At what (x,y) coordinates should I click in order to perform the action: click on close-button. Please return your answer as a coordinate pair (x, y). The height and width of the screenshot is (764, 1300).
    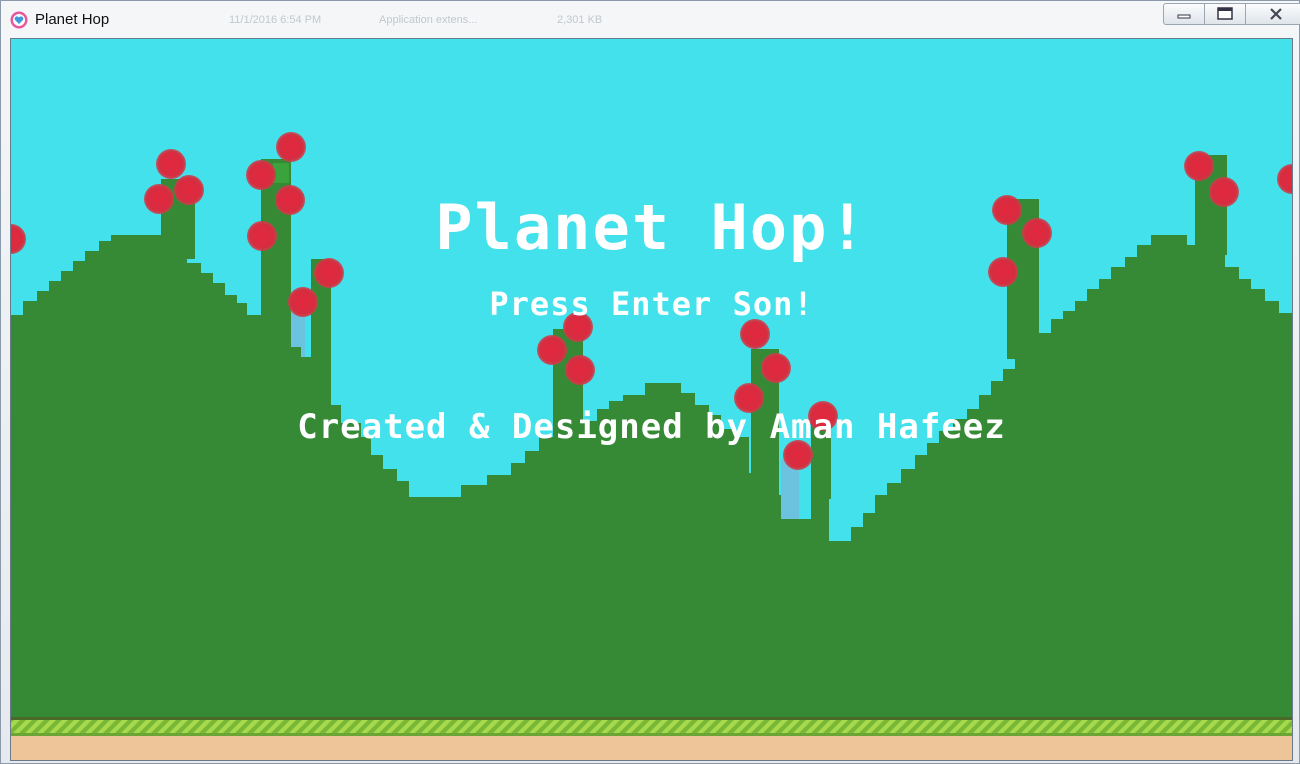
    Looking at the image, I should click on (1272, 14).